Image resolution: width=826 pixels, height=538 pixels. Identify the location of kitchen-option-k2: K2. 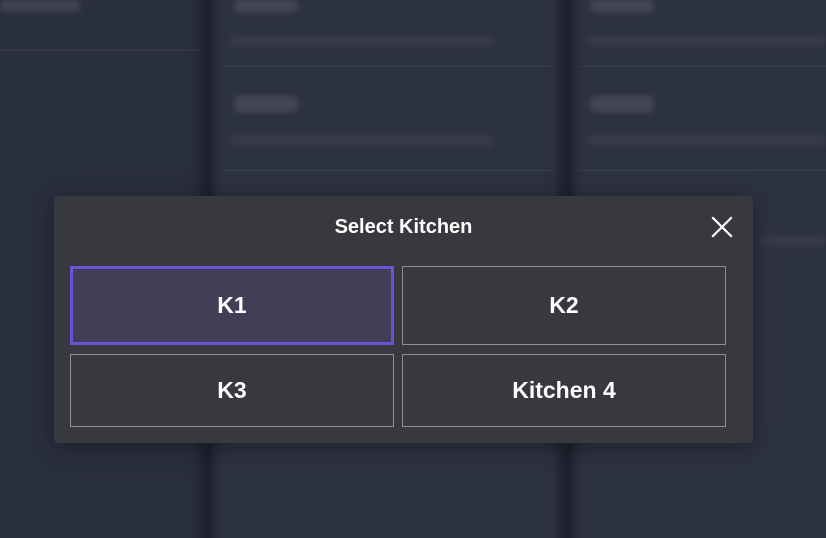
(564, 305).